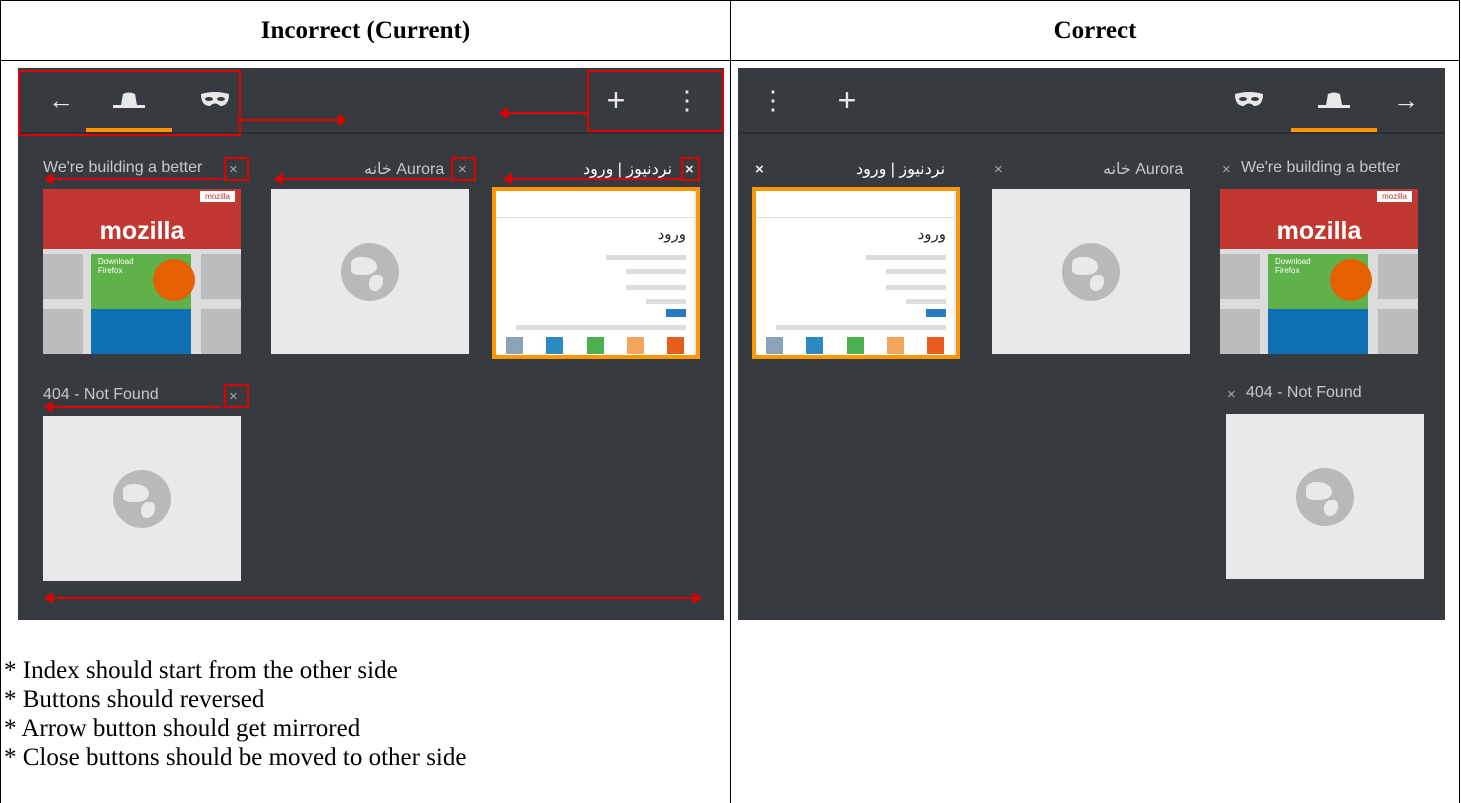 The width and height of the screenshot is (1461, 803). What do you see at coordinates (998, 169) in the screenshot?
I see `close-tab-aurora: ×` at bounding box center [998, 169].